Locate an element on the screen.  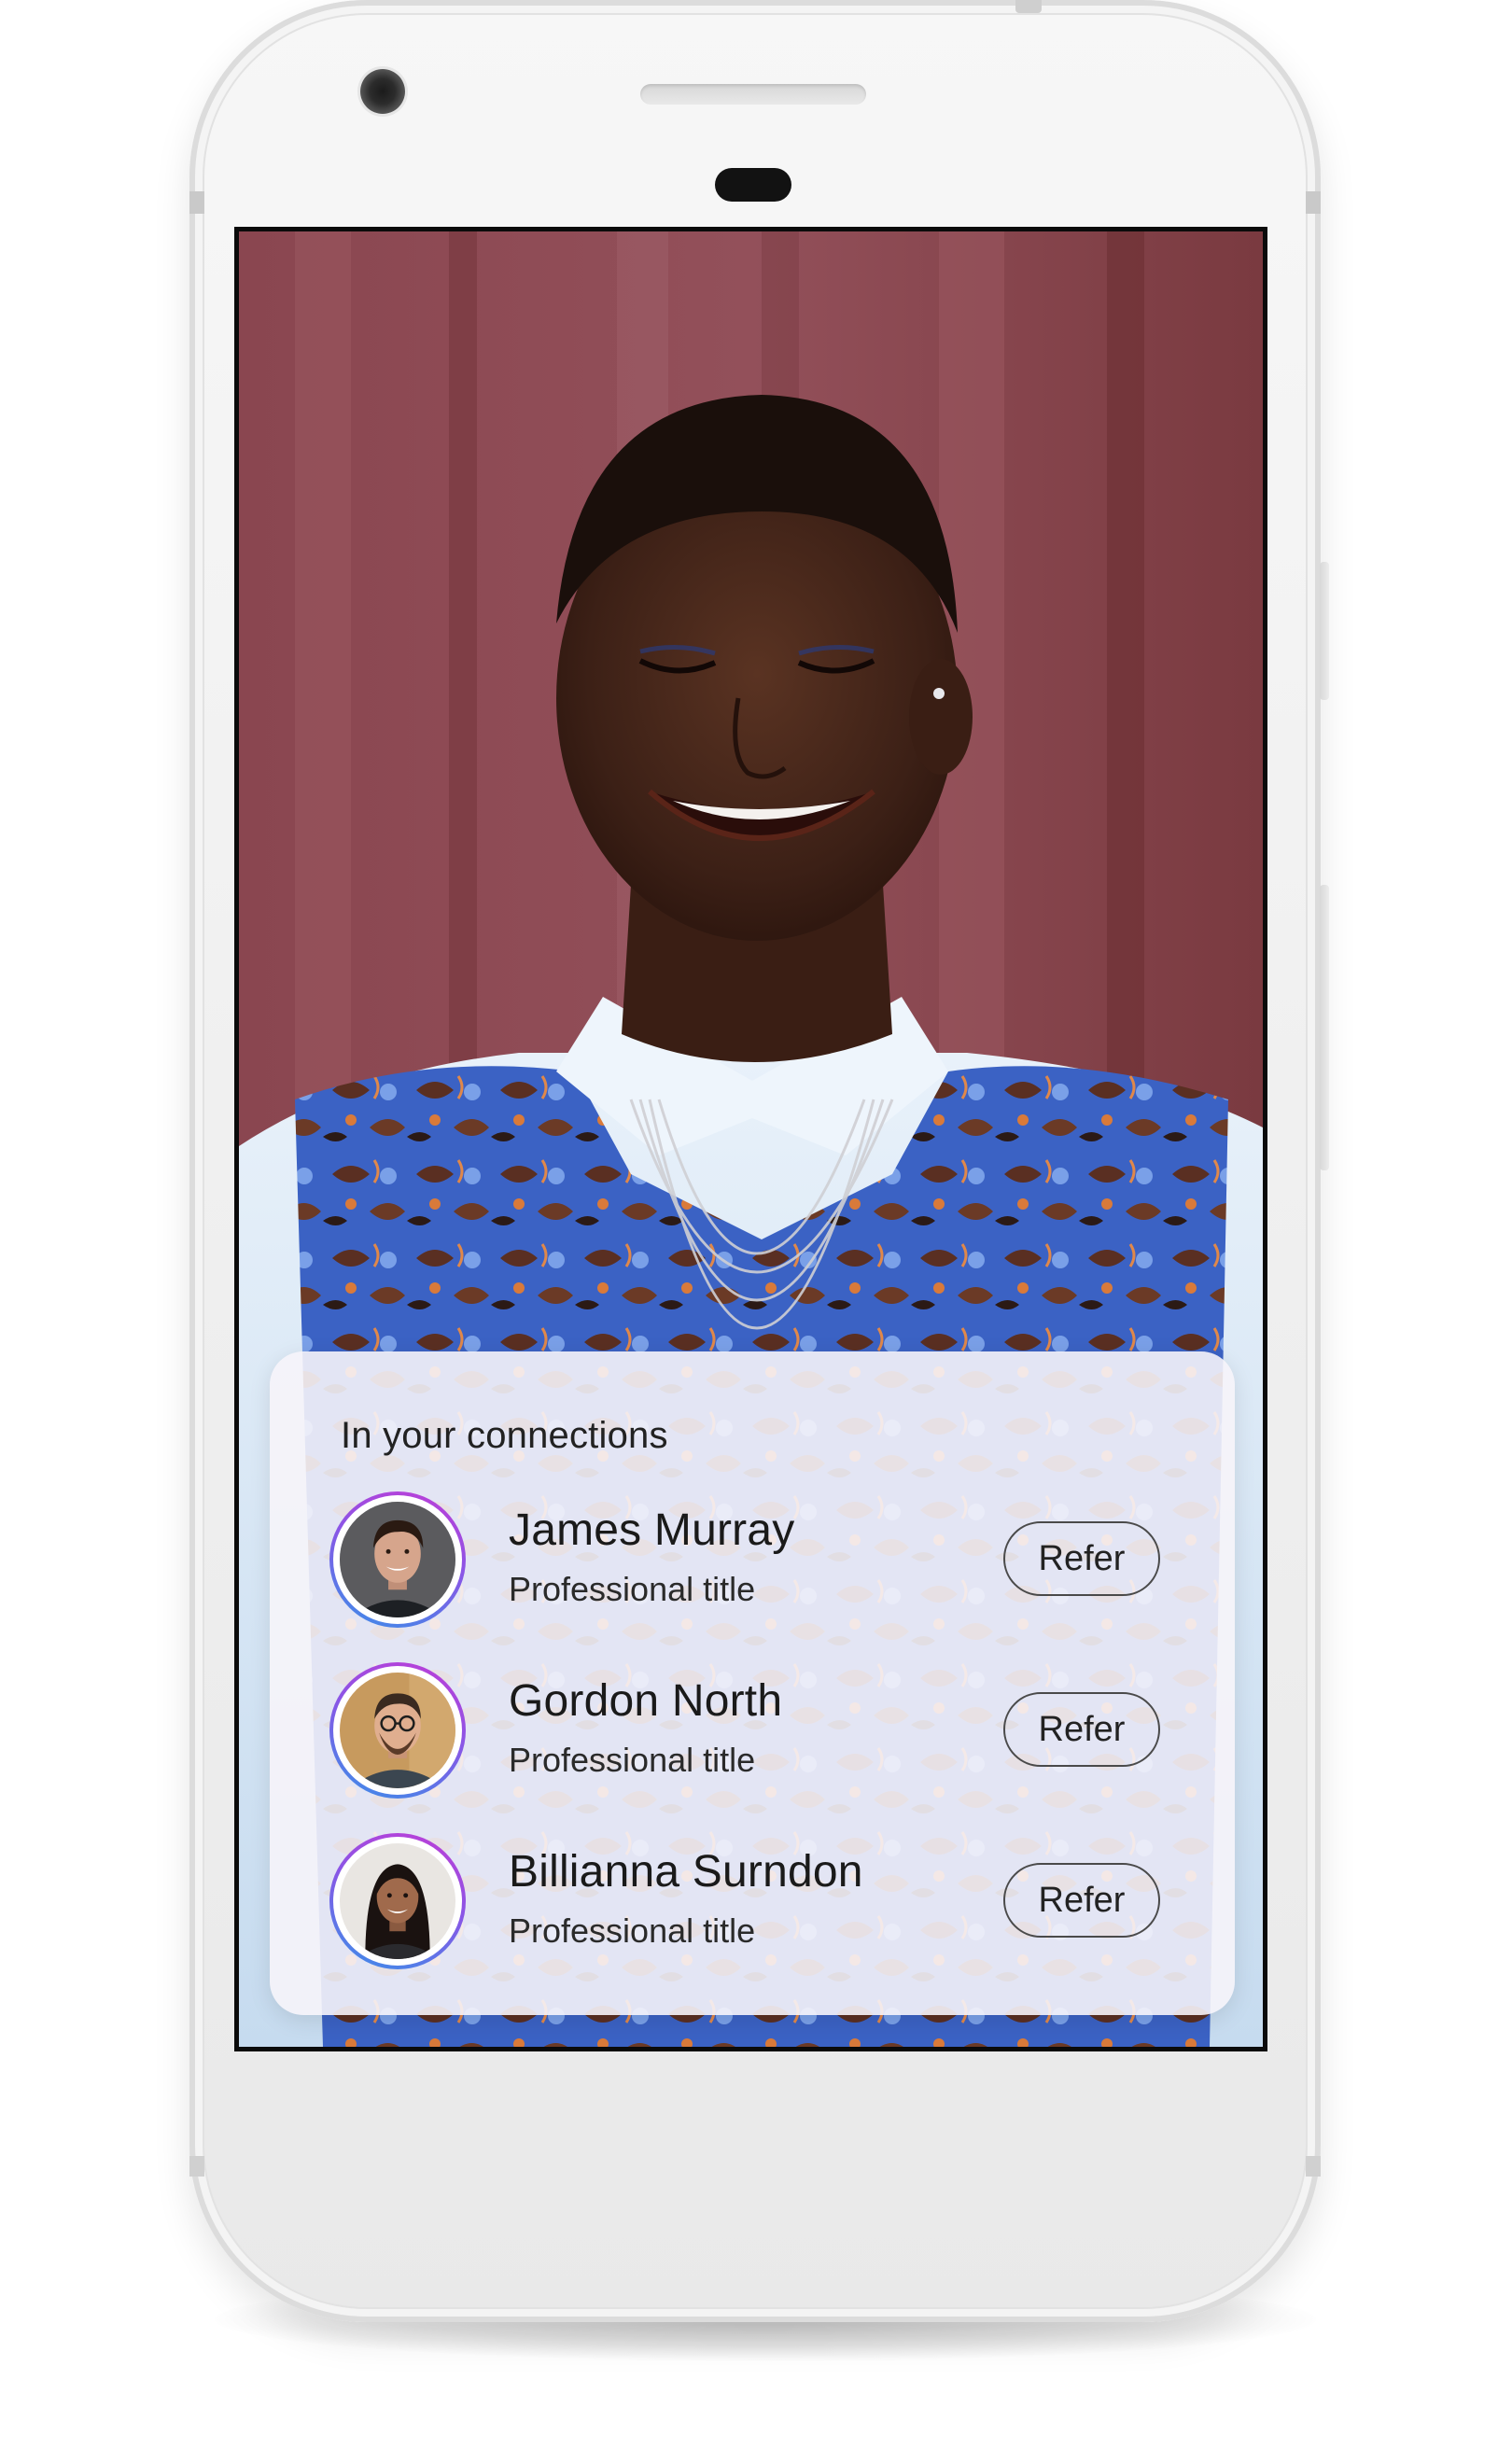
earpiece-speaker is located at coordinates (753, 94).